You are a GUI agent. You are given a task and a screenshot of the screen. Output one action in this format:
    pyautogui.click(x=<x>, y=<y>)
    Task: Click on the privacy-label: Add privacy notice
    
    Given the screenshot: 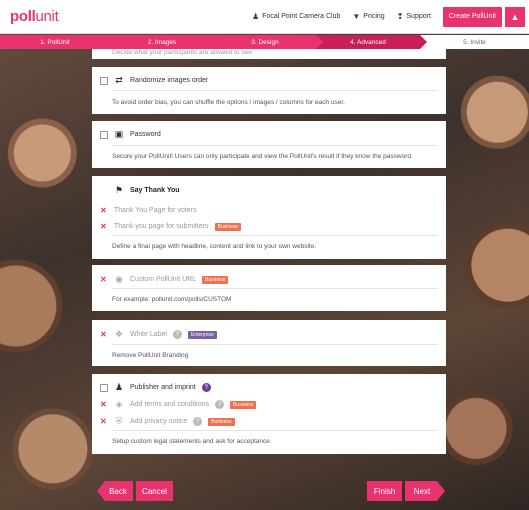 What is the action you would take?
    pyautogui.click(x=159, y=421)
    